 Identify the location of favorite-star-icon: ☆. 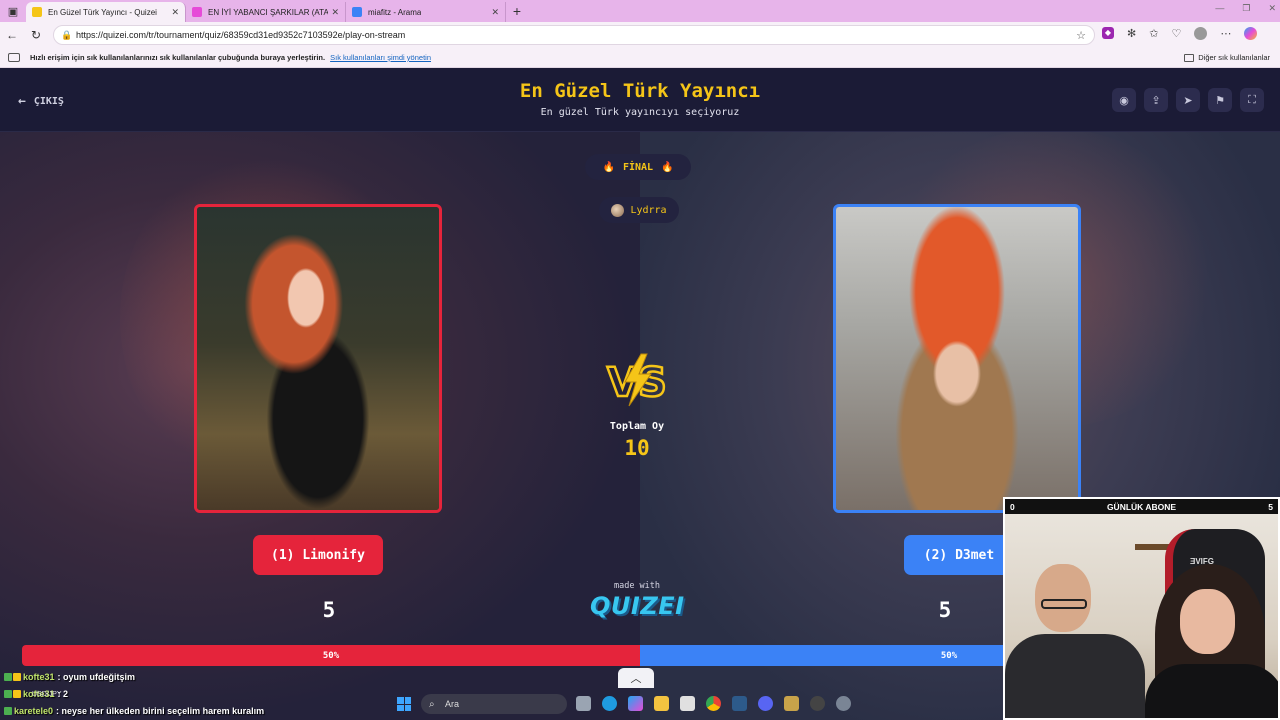
(1081, 35).